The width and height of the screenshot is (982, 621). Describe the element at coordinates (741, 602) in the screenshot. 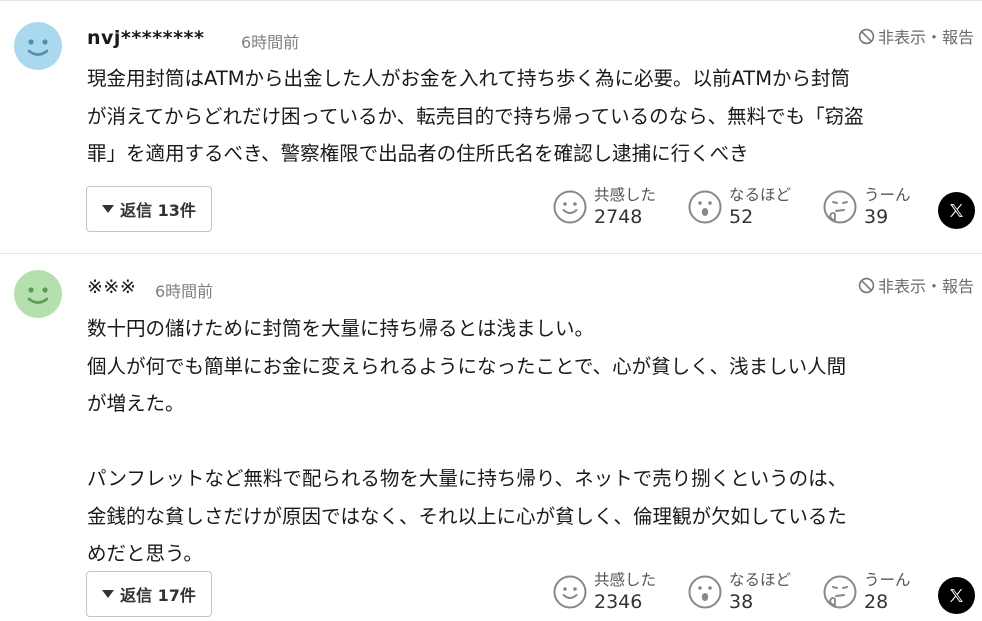

I see `reaction-count: 38` at that location.